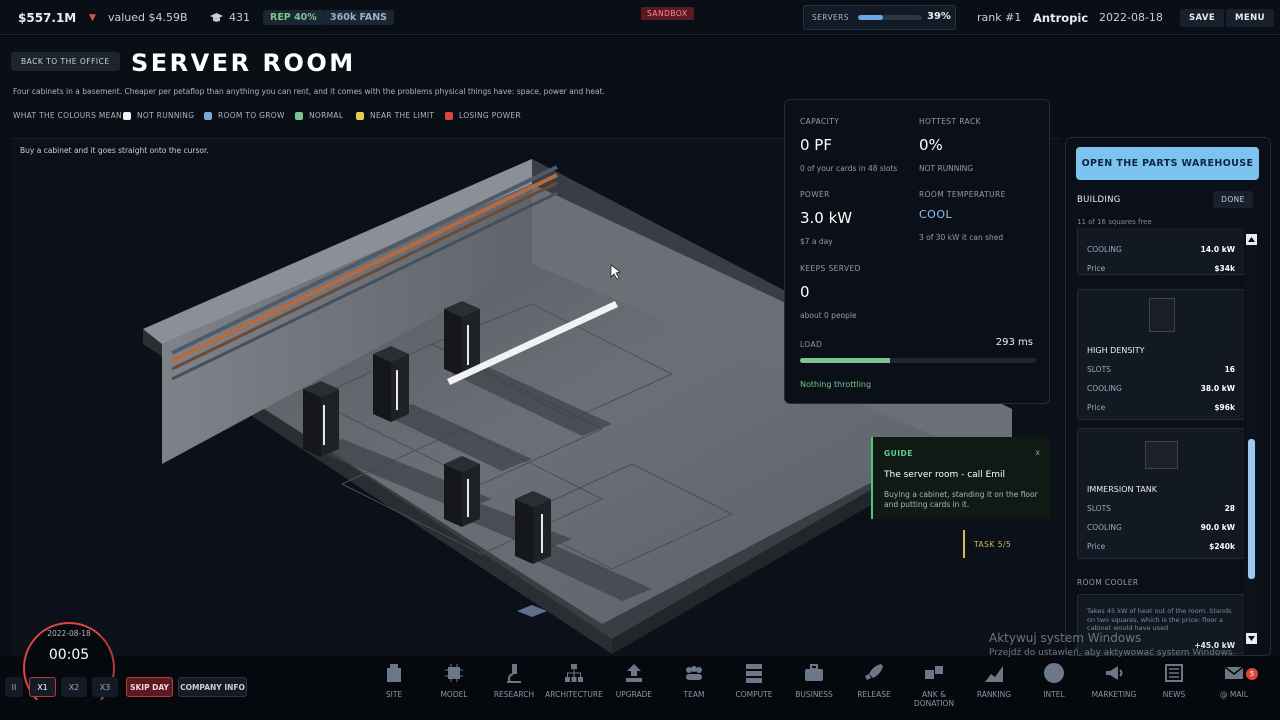 This screenshot has width=1280, height=720. Describe the element at coordinates (212, 687) in the screenshot. I see `company-info-button: COMPANY INFO` at that location.